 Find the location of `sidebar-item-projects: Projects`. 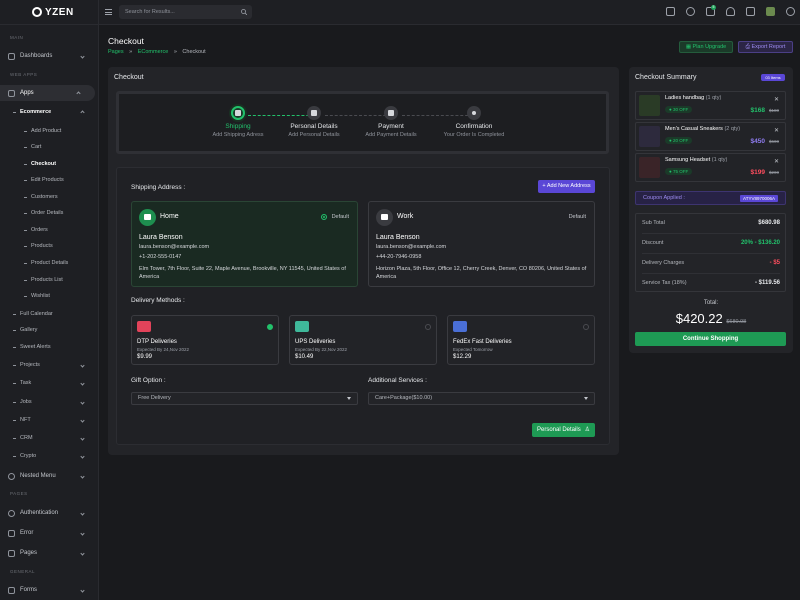

sidebar-item-projects: Projects is located at coordinates (49, 365).